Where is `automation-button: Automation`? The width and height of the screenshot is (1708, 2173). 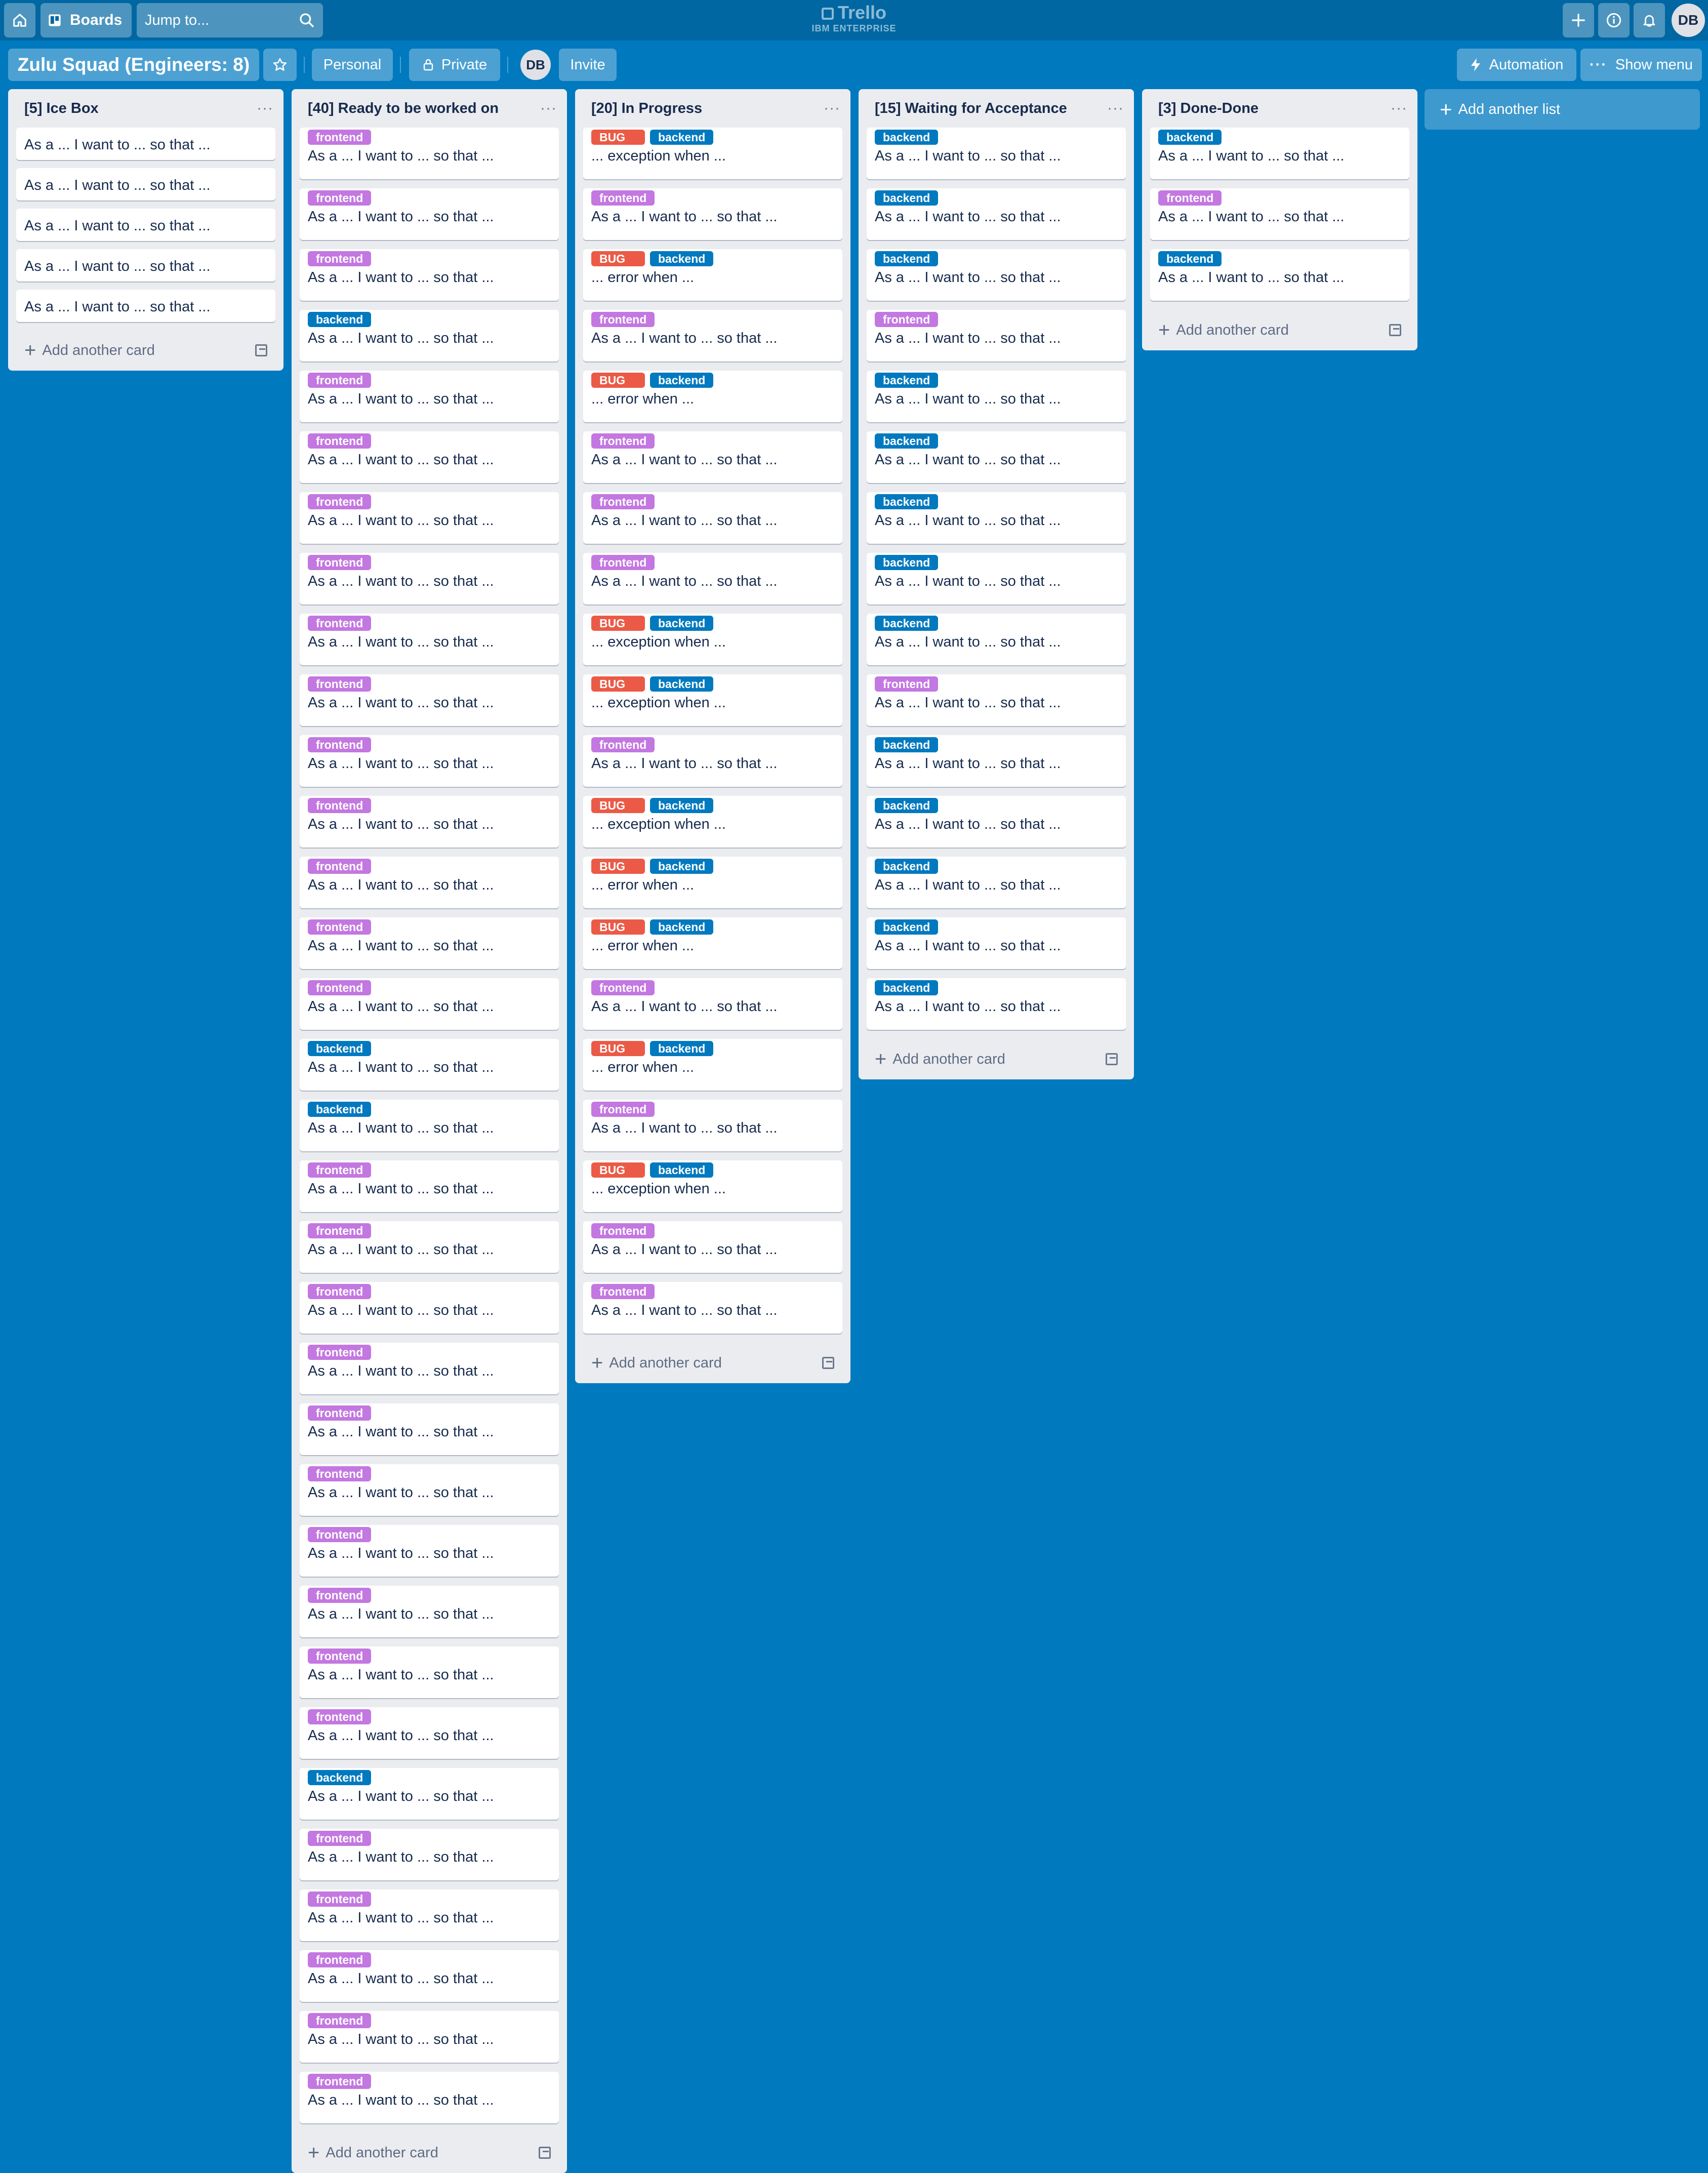 automation-button: Automation is located at coordinates (1516, 65).